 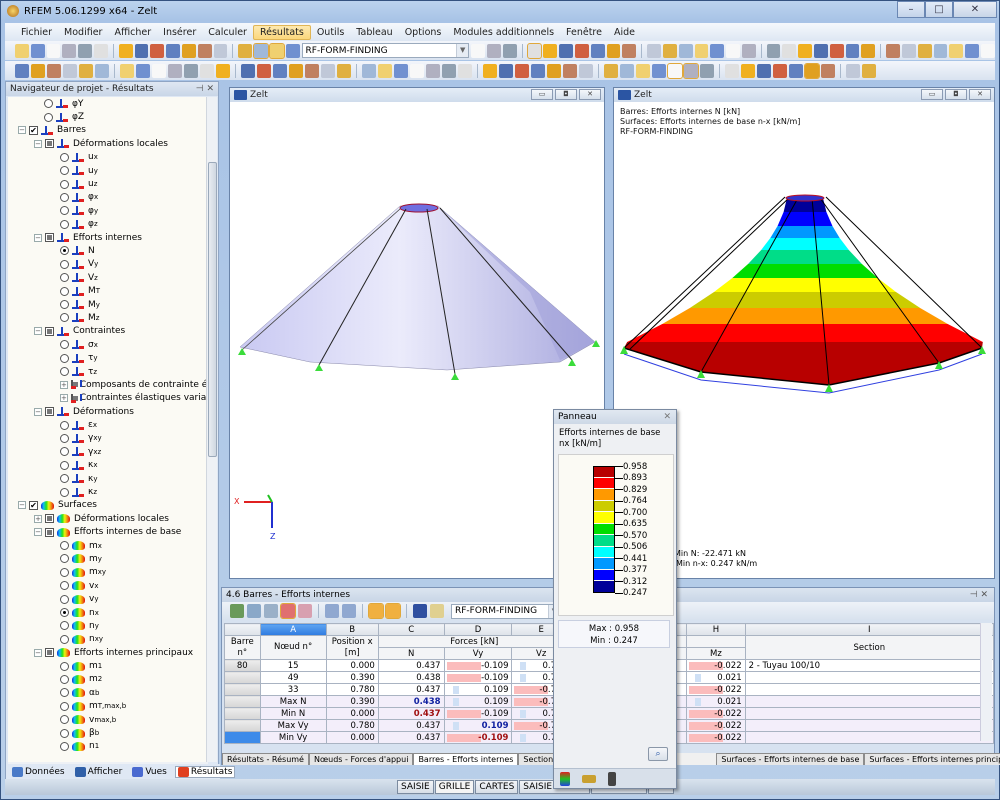 What do you see at coordinates (108, 170) in the screenshot?
I see `tree-item: uy` at bounding box center [108, 170].